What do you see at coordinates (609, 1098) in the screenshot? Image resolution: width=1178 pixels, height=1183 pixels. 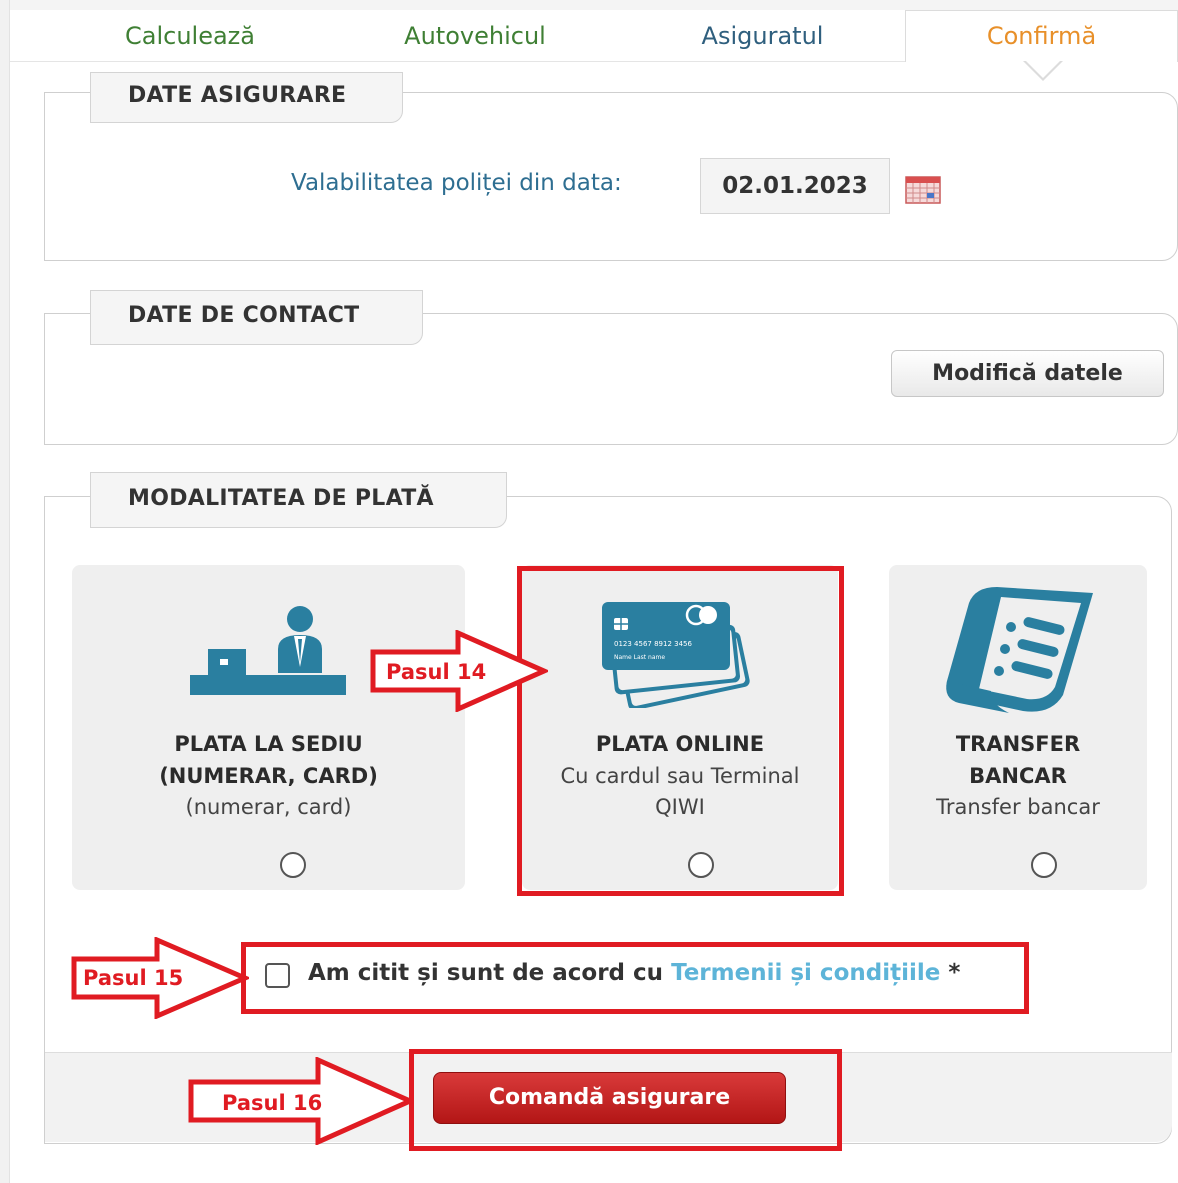 I see `order-insurance-button: Comandă asigurare` at bounding box center [609, 1098].